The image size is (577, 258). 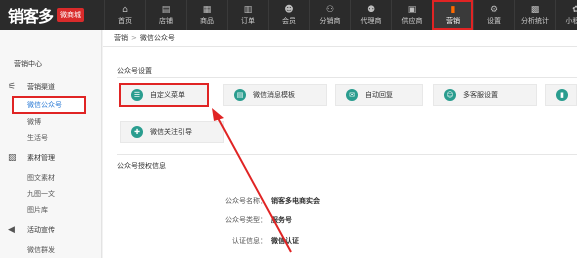 I want to click on annotation-arrow, so click(x=252, y=180).